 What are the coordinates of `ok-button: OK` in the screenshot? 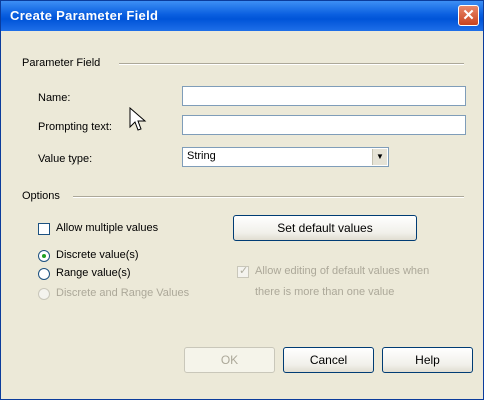 It's located at (229, 360).